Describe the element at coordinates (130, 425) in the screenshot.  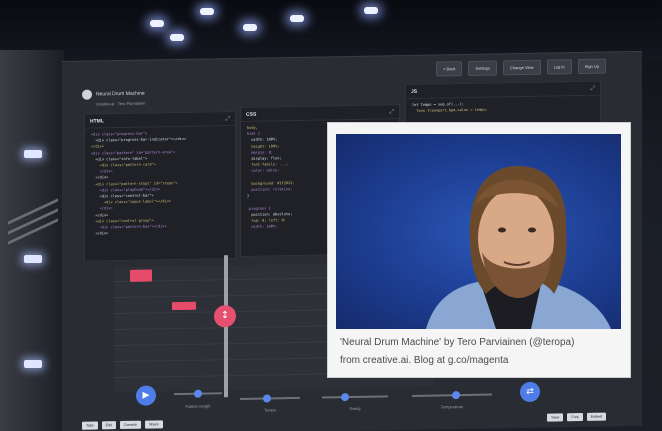
I see `console-button: Console` at that location.